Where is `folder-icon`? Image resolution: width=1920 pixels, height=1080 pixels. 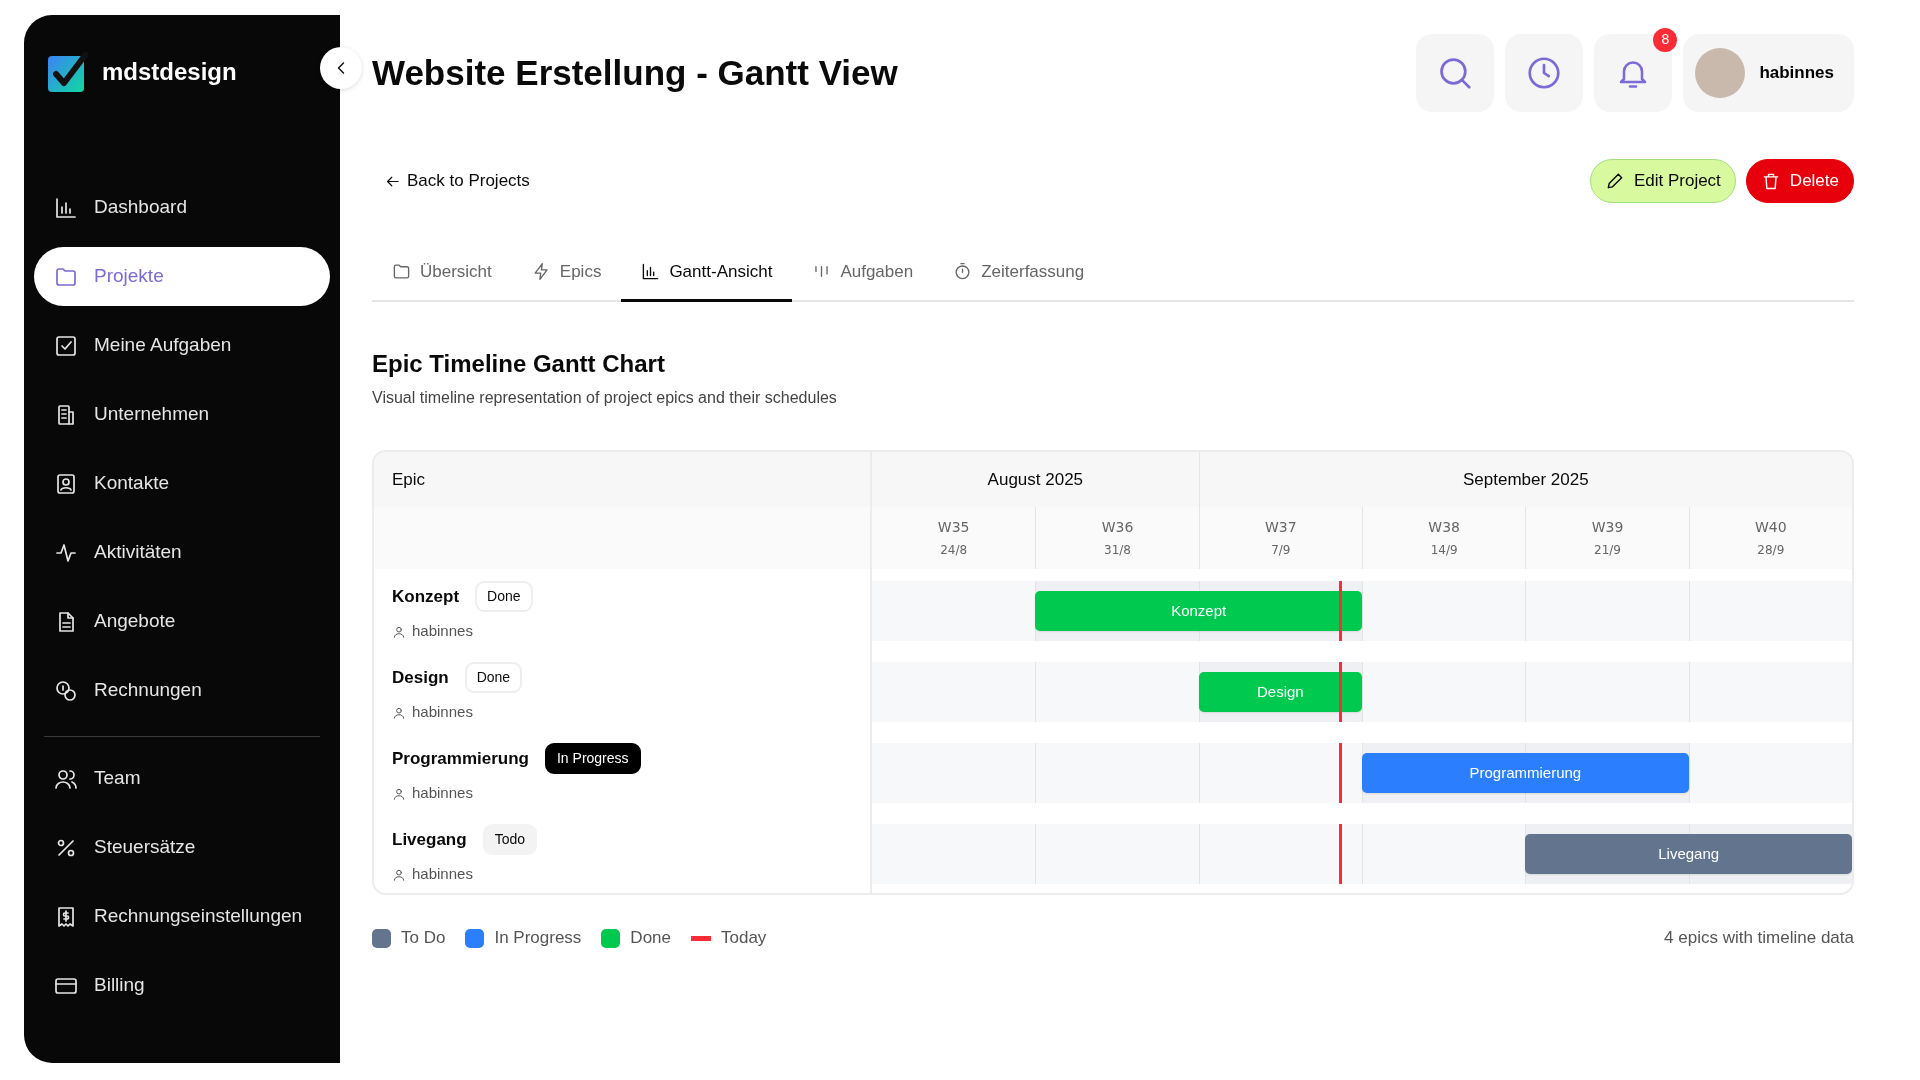
folder-icon is located at coordinates (401, 272).